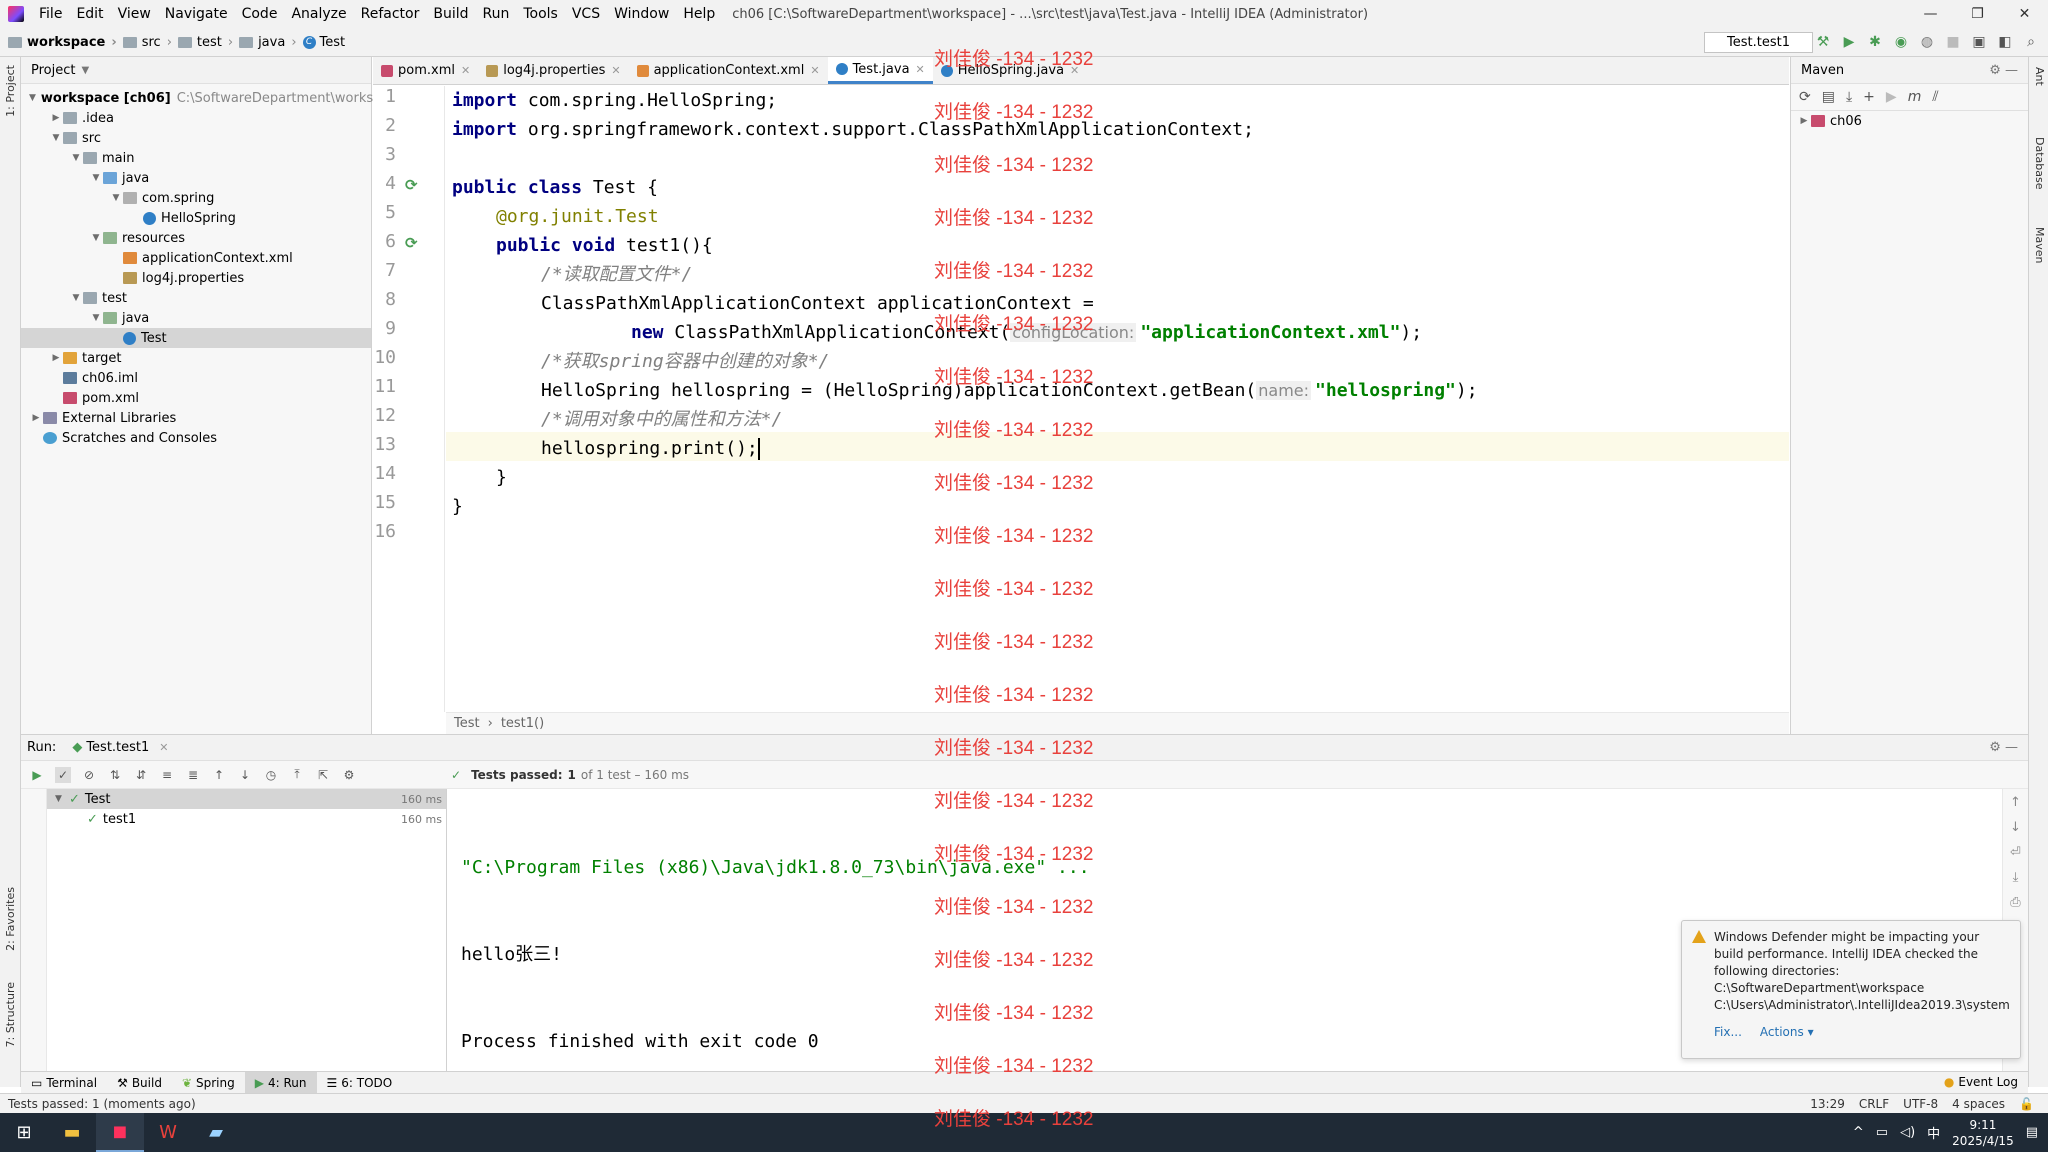 This screenshot has height=1152, width=2048. I want to click on run-tab: ◆ Test.test1 ✕, so click(120, 747).